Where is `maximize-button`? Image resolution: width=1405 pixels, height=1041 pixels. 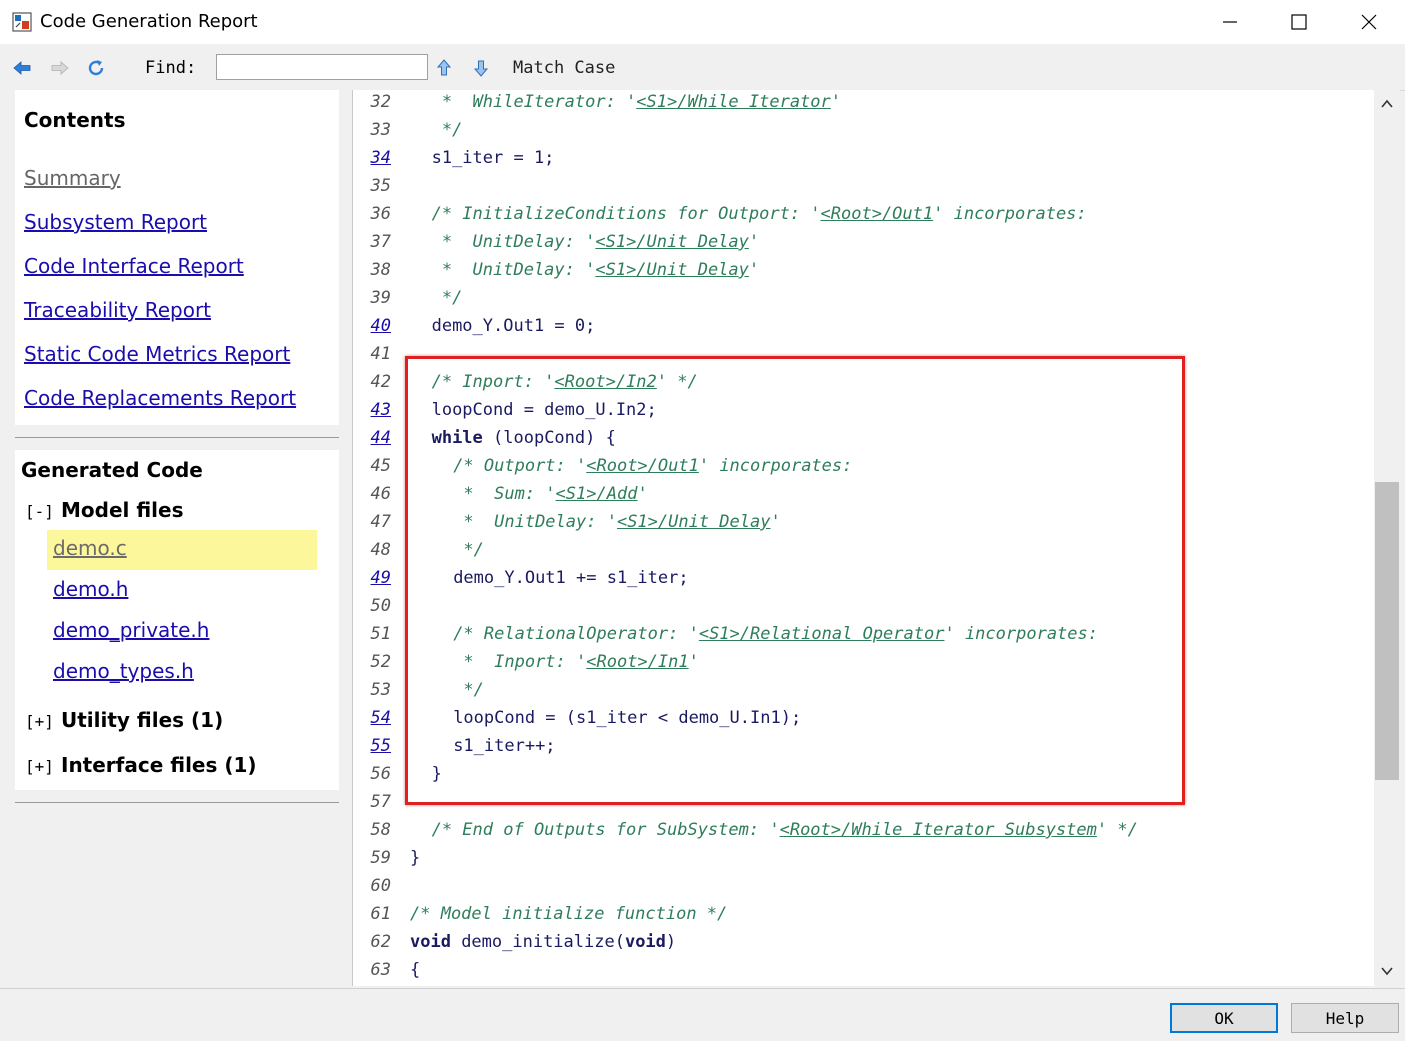
maximize-button is located at coordinates (1299, 22).